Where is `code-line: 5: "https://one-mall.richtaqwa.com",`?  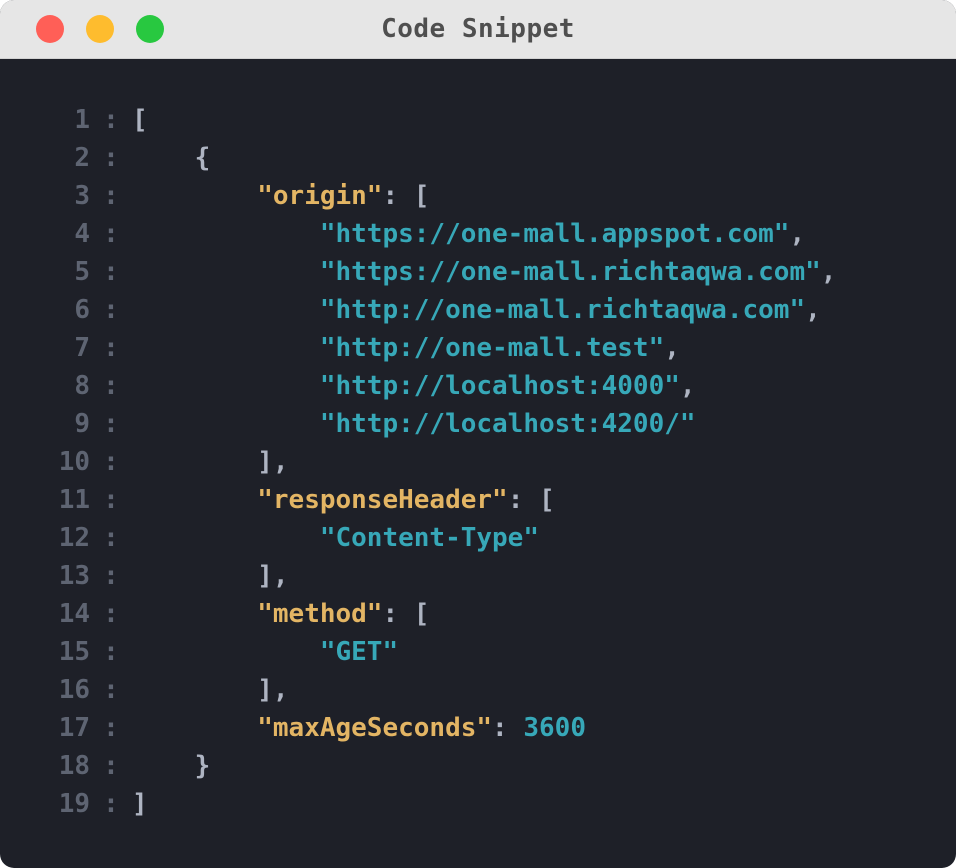 code-line: 5: "https://one-mall.richtaqwa.com", is located at coordinates (478, 272).